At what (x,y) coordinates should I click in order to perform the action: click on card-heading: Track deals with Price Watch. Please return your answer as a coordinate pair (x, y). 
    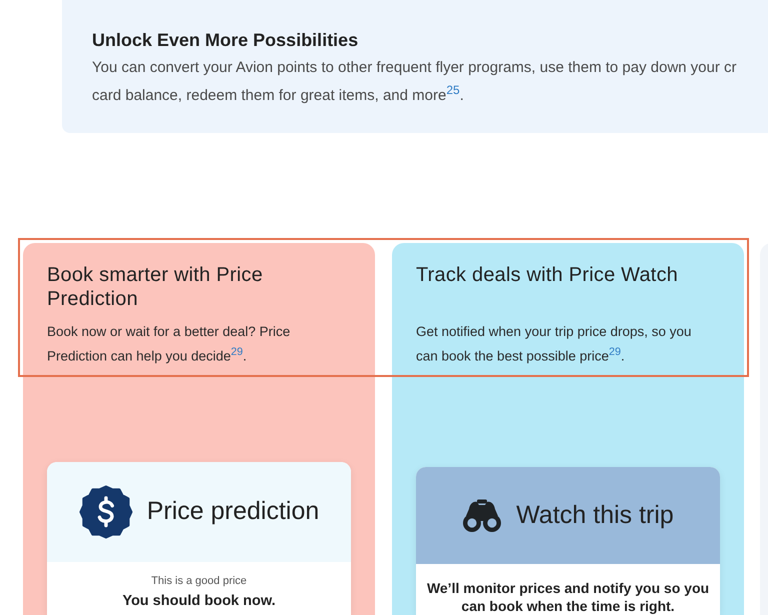
    Looking at the image, I should click on (547, 275).